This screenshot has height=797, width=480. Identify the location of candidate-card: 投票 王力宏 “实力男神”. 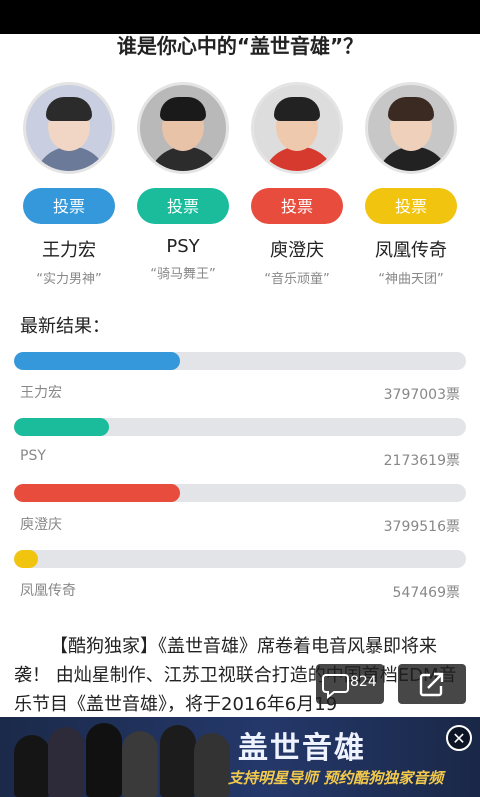
(69, 184).